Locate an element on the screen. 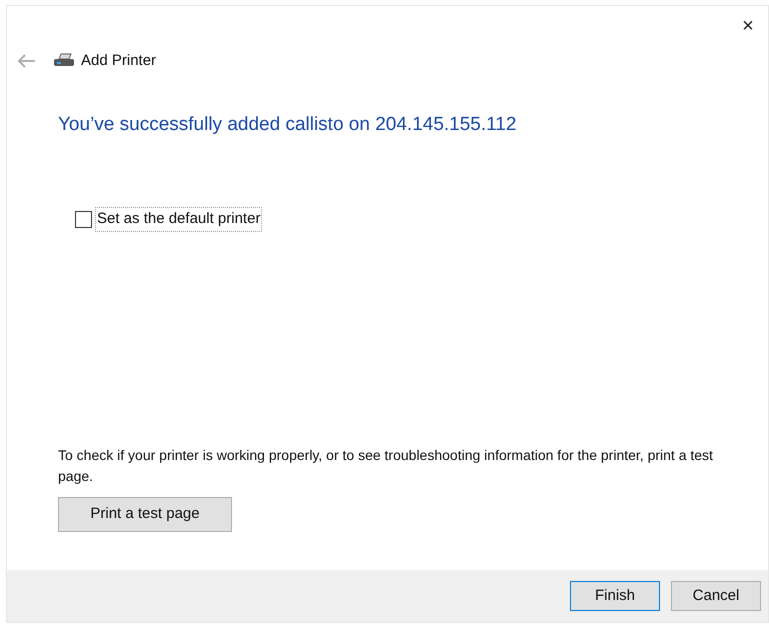  dialog-button: Cancel is located at coordinates (716, 596).